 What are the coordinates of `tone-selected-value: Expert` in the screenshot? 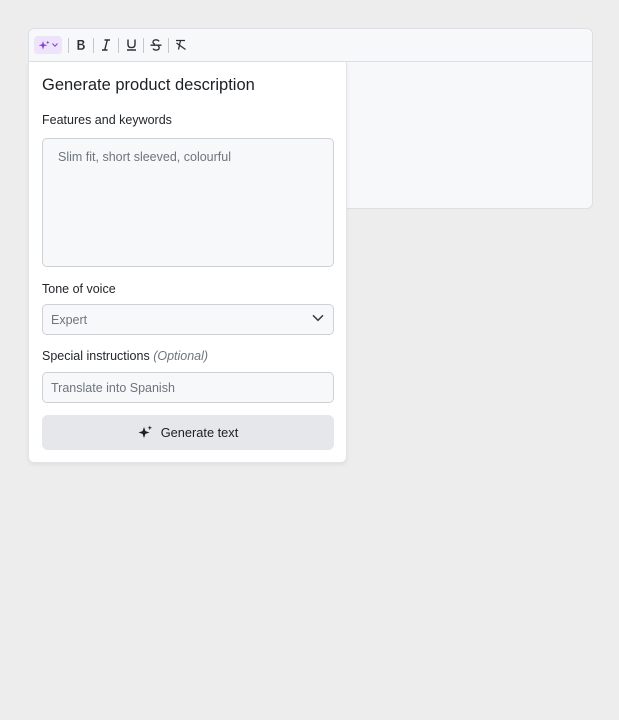 It's located at (69, 320).